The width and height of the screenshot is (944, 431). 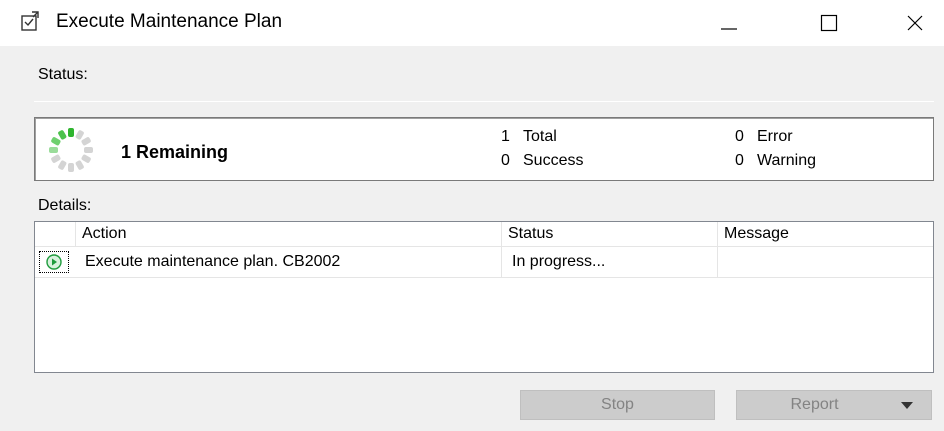 What do you see at coordinates (540, 136) in the screenshot?
I see `total-label: Total` at bounding box center [540, 136].